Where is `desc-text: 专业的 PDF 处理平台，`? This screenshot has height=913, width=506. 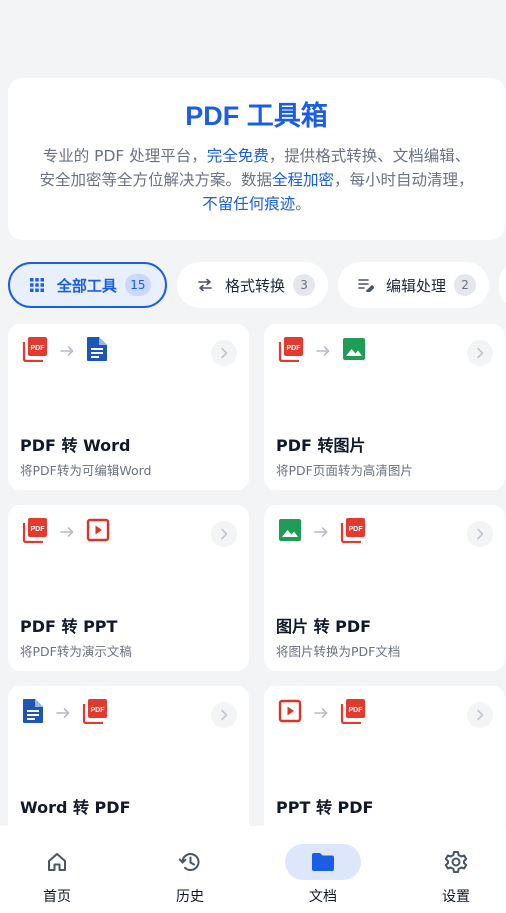 desc-text: 专业的 PDF 处理平台， is located at coordinates (124, 156).